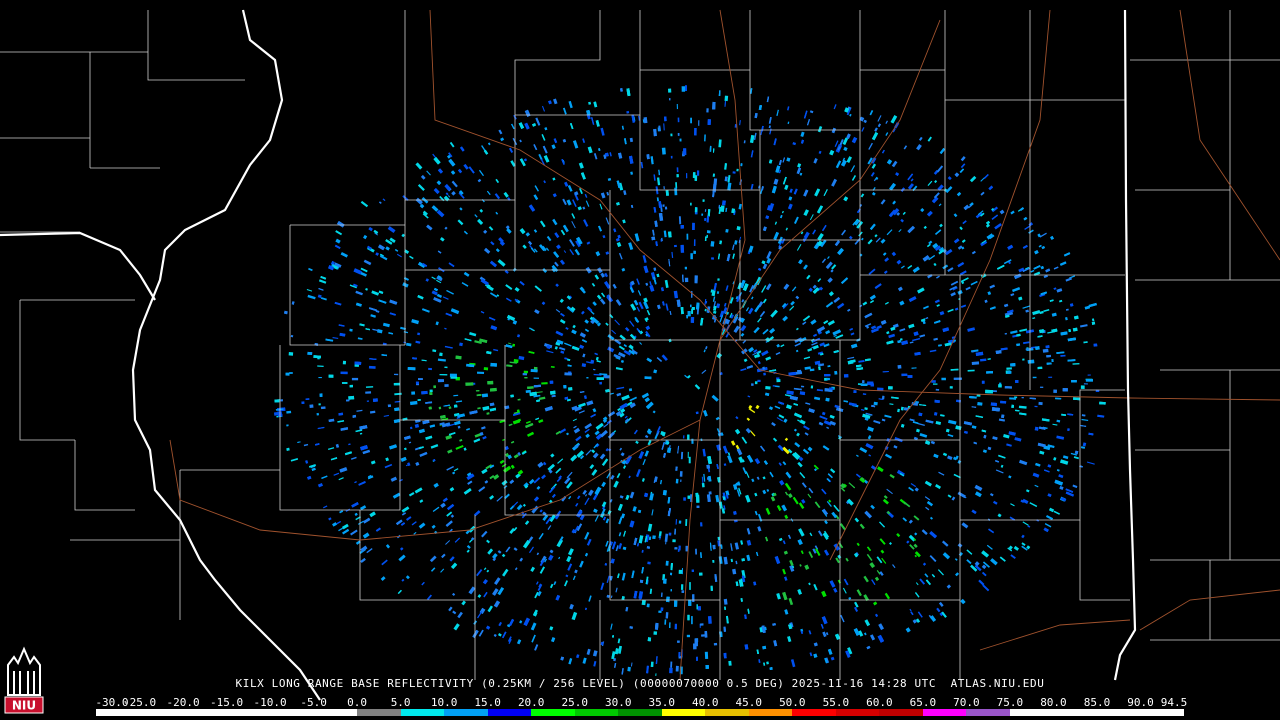 This screenshot has height=720, width=1280. What do you see at coordinates (183, 702) in the screenshot?
I see `scale-label: -20.0` at bounding box center [183, 702].